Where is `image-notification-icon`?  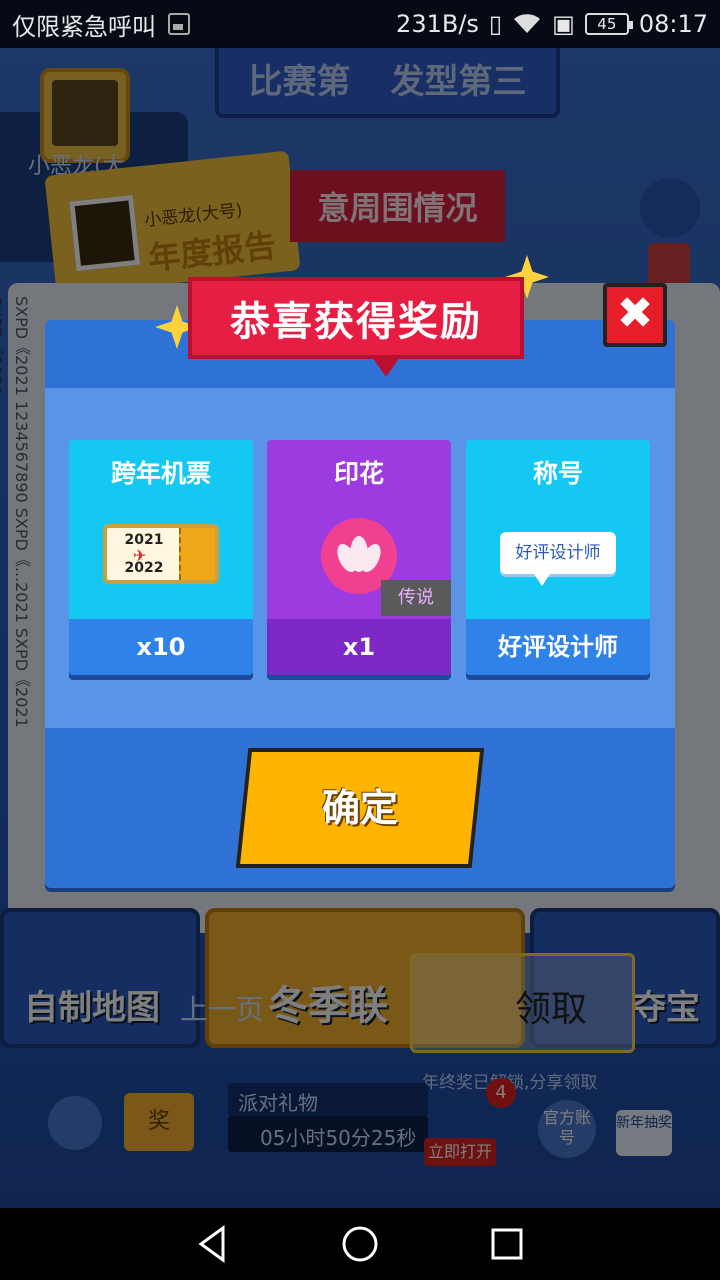 image-notification-icon is located at coordinates (179, 24).